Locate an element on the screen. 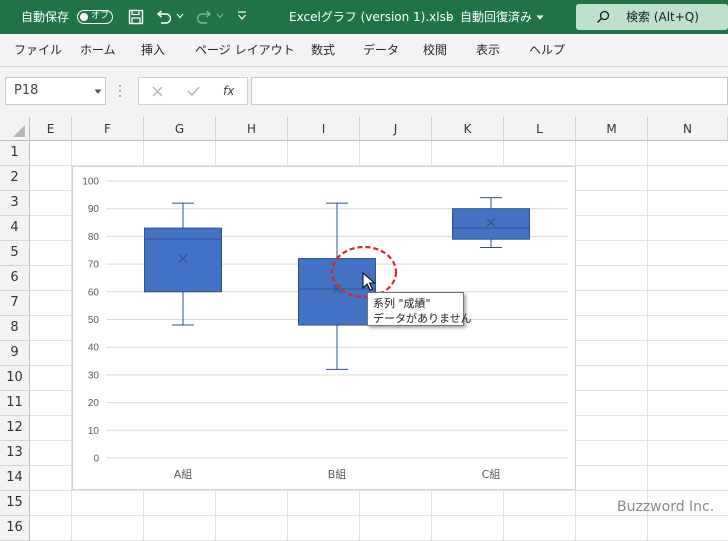 The height and width of the screenshot is (541, 728). name-box-dropdown-icon is located at coordinates (98, 92).